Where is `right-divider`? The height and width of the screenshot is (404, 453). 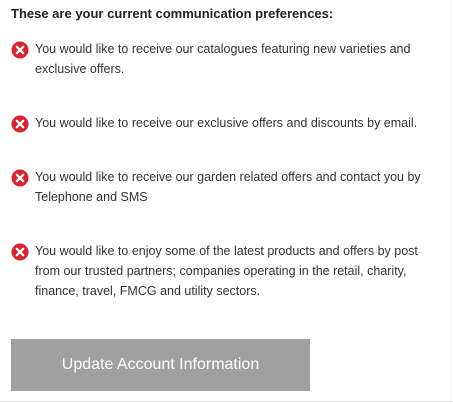 right-divider is located at coordinates (450, 202).